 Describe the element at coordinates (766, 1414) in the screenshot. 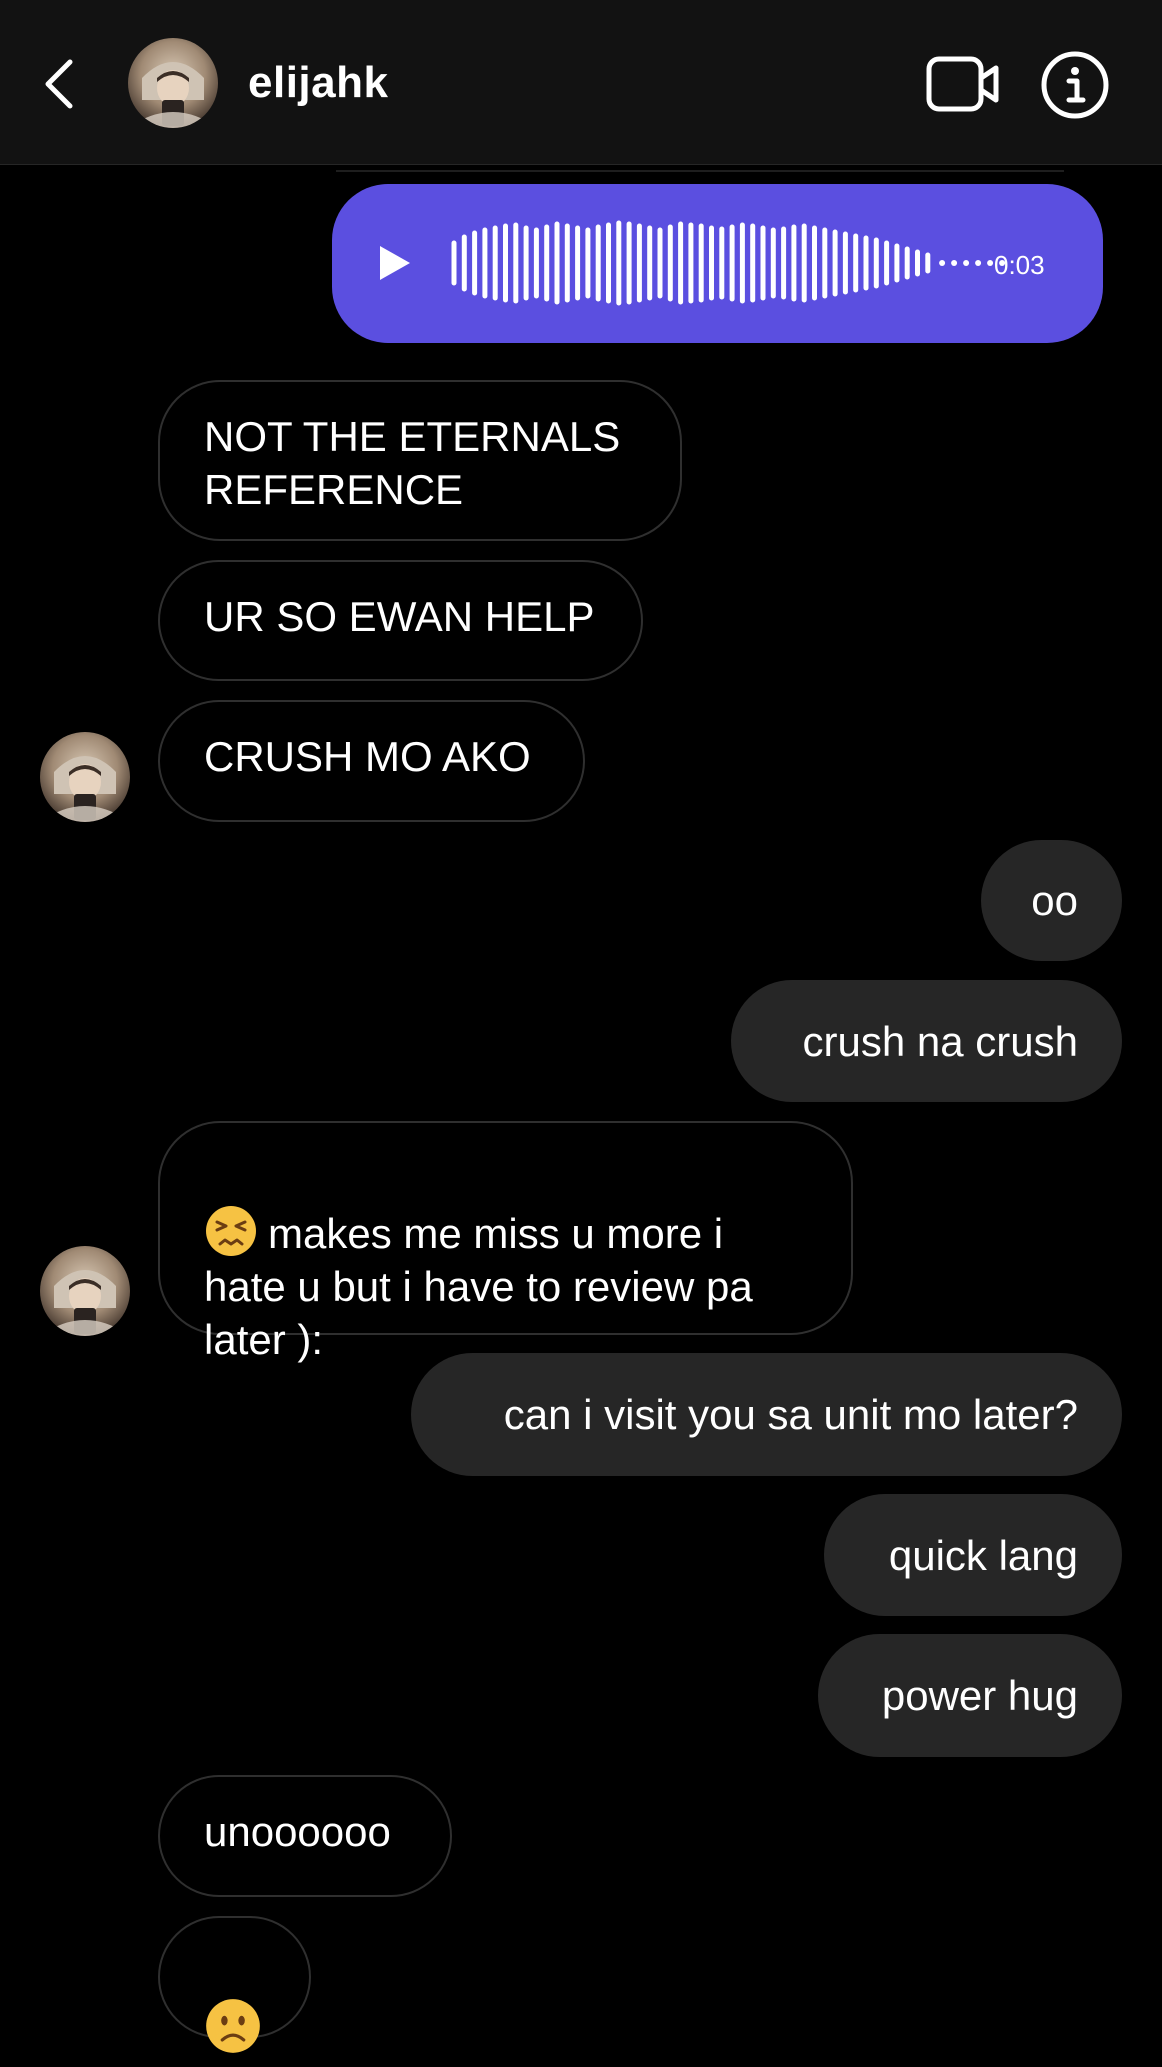

I see `message-outgoing: can i visit you sa unit mo later?` at that location.